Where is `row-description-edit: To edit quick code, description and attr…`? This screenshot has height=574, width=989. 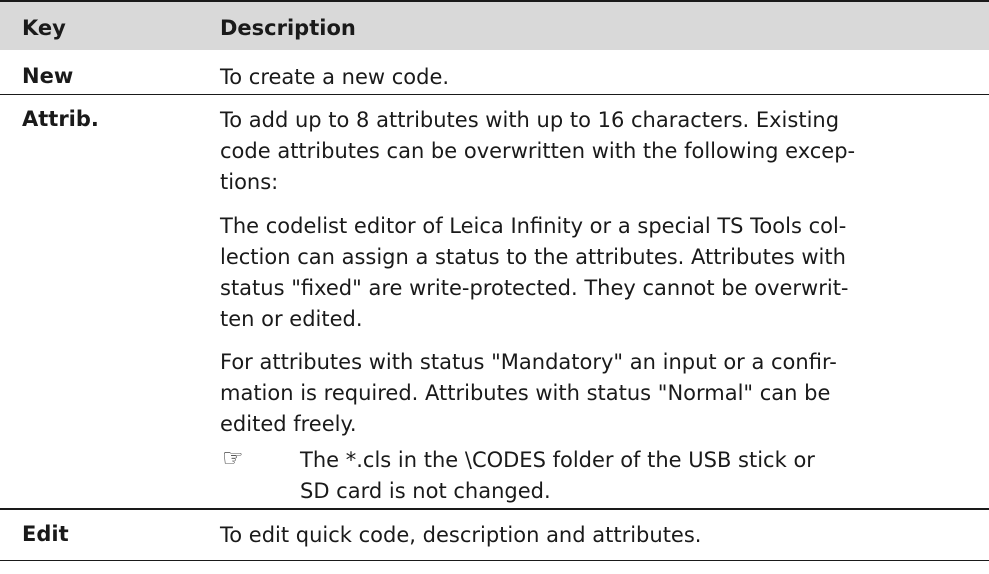
row-description-edit: To edit quick code, description and attr… is located at coordinates (461, 535).